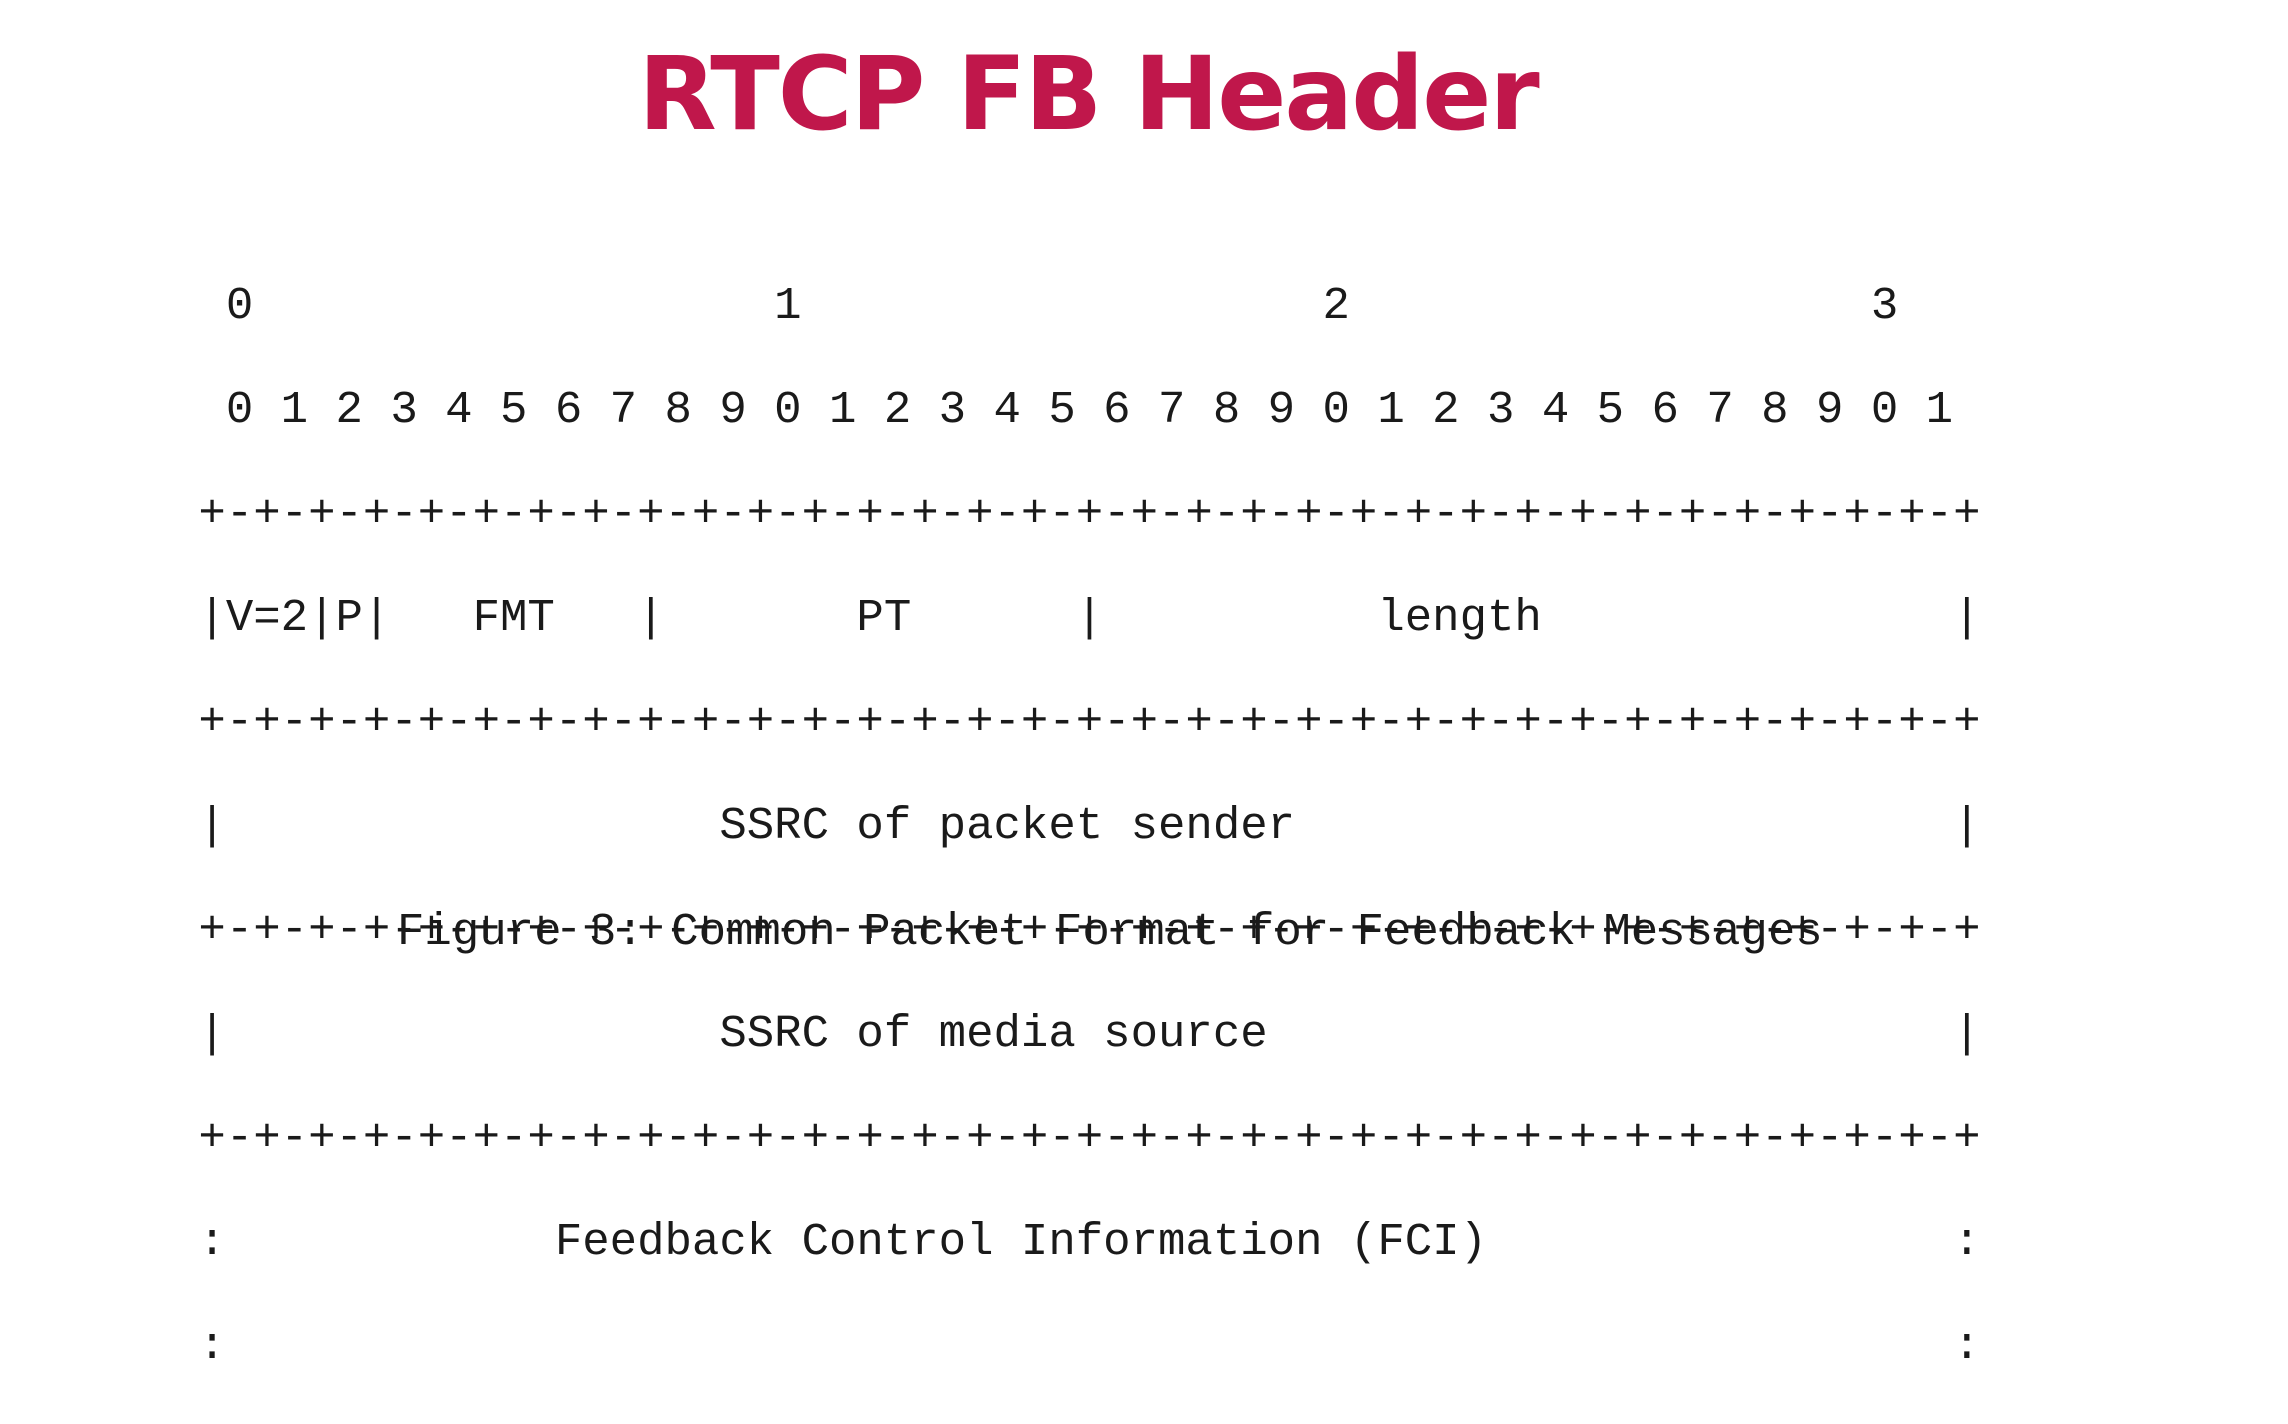 The image size is (2288, 1424). I want to click on fci-row: : Feedback Control Information (FCI) :, so click(1076, 1242).